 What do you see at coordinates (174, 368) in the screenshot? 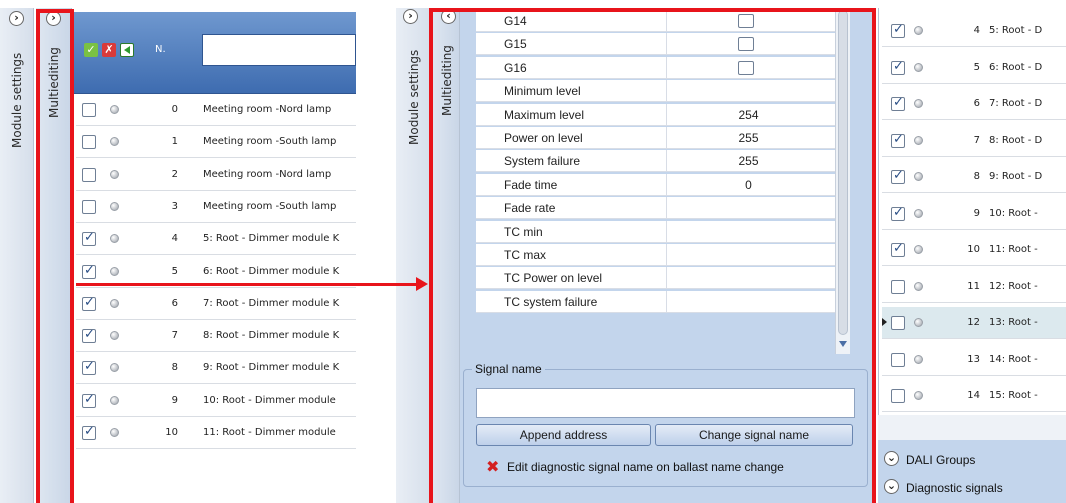
I see `row-number: 8` at bounding box center [174, 368].